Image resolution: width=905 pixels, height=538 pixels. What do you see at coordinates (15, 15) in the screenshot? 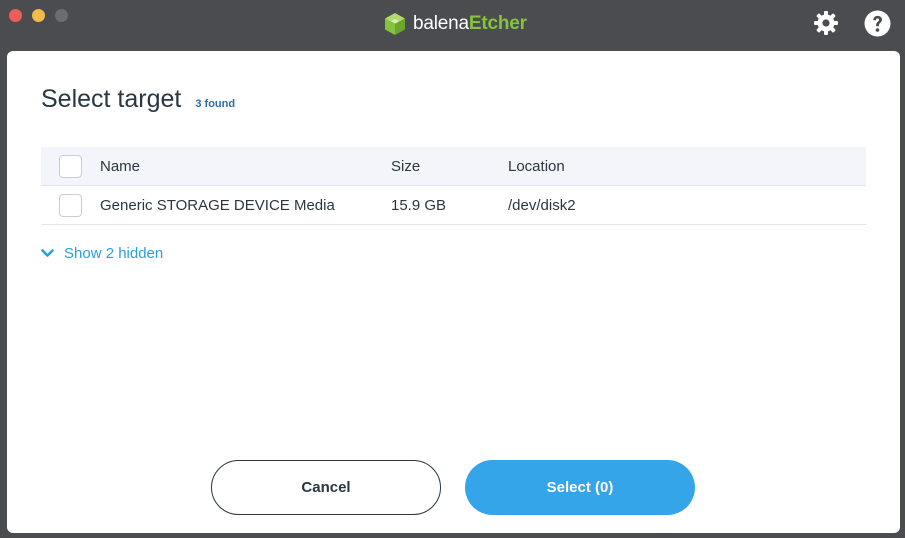
I see `window-close-button` at bounding box center [15, 15].